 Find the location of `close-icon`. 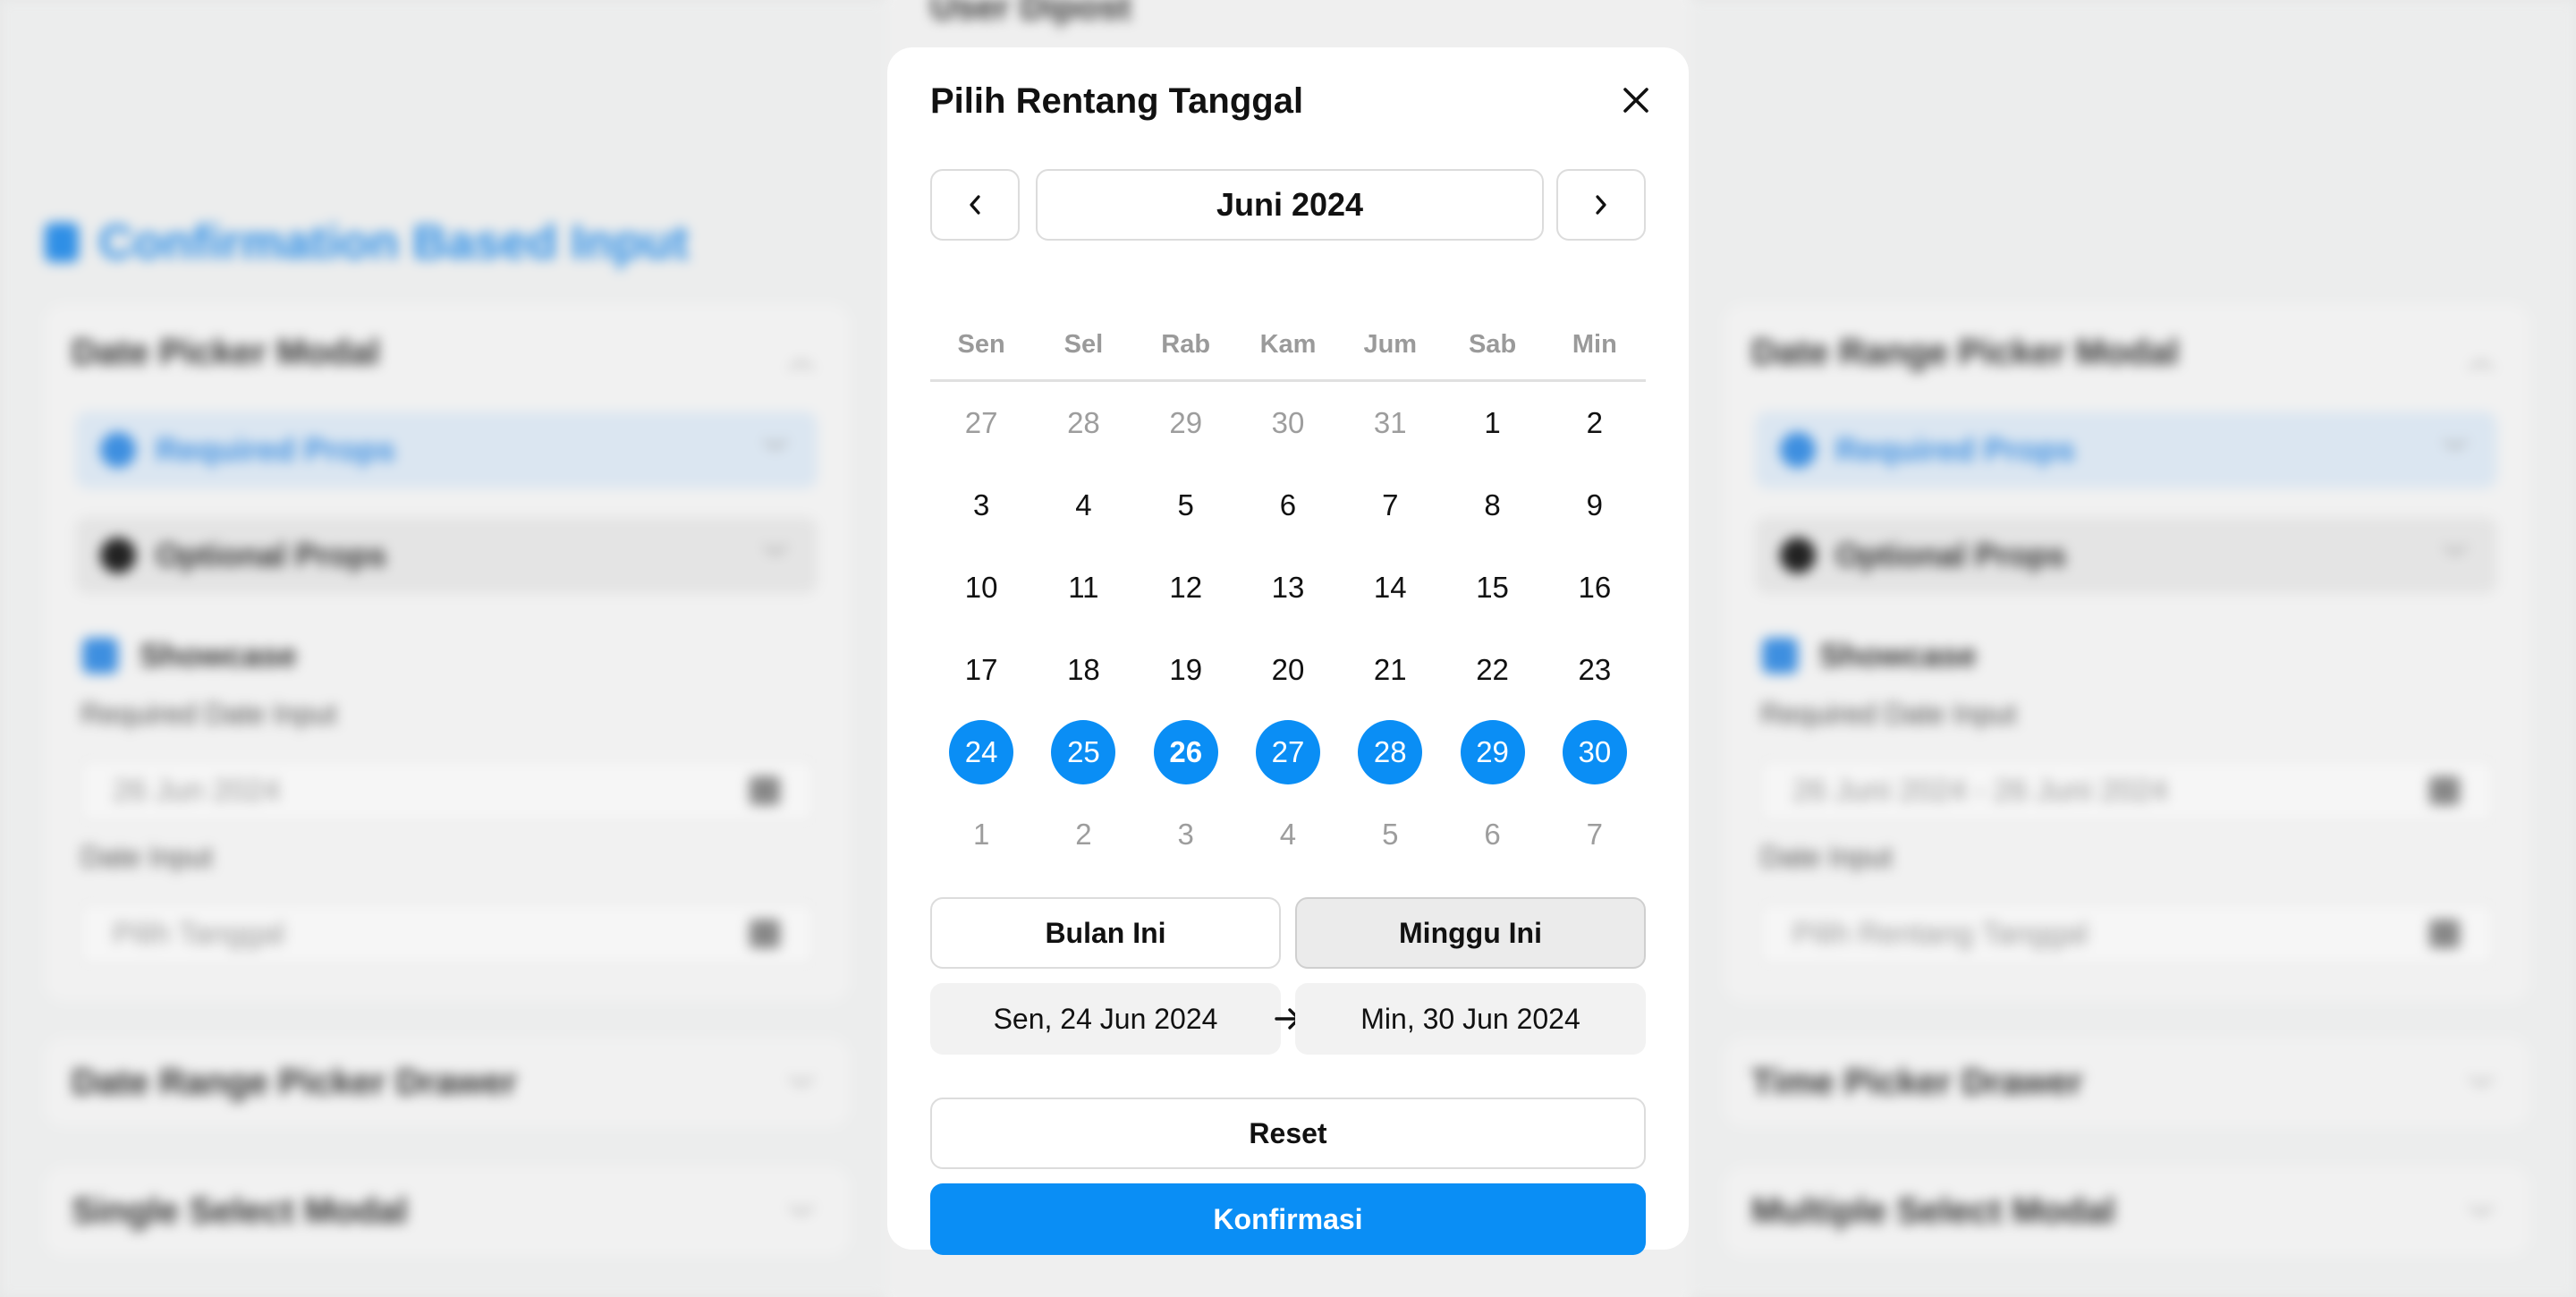

close-icon is located at coordinates (1635, 100).